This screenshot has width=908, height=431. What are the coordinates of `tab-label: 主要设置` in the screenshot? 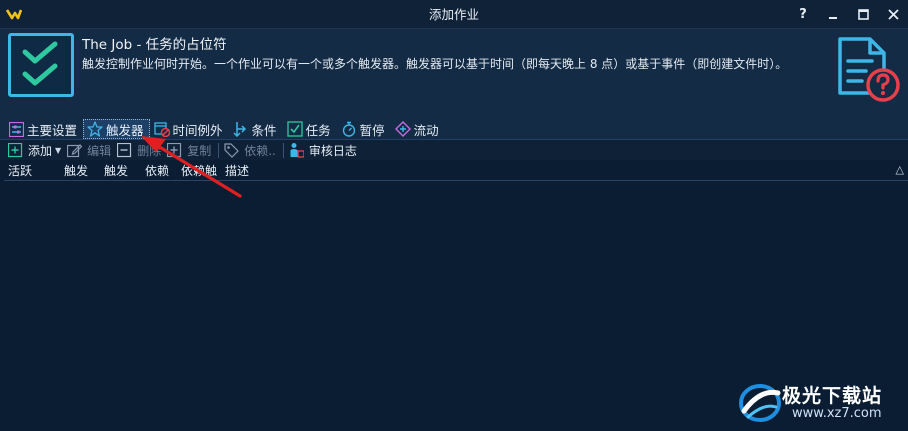 It's located at (52, 130).